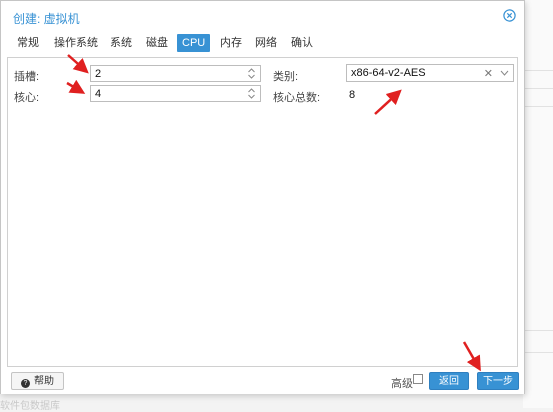  Describe the element at coordinates (25, 383) in the screenshot. I see `question-icon: ?` at that location.